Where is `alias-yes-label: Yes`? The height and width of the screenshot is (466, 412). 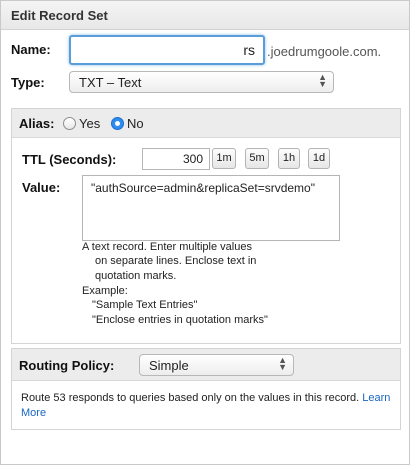 alias-yes-label: Yes is located at coordinates (89, 123).